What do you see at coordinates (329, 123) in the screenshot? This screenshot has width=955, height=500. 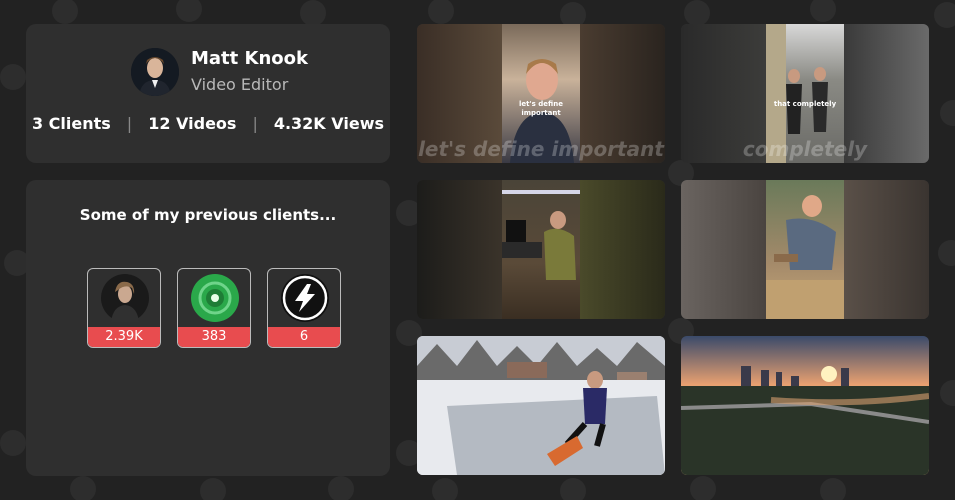 I see `views-stat: 4.32K Views` at bounding box center [329, 123].